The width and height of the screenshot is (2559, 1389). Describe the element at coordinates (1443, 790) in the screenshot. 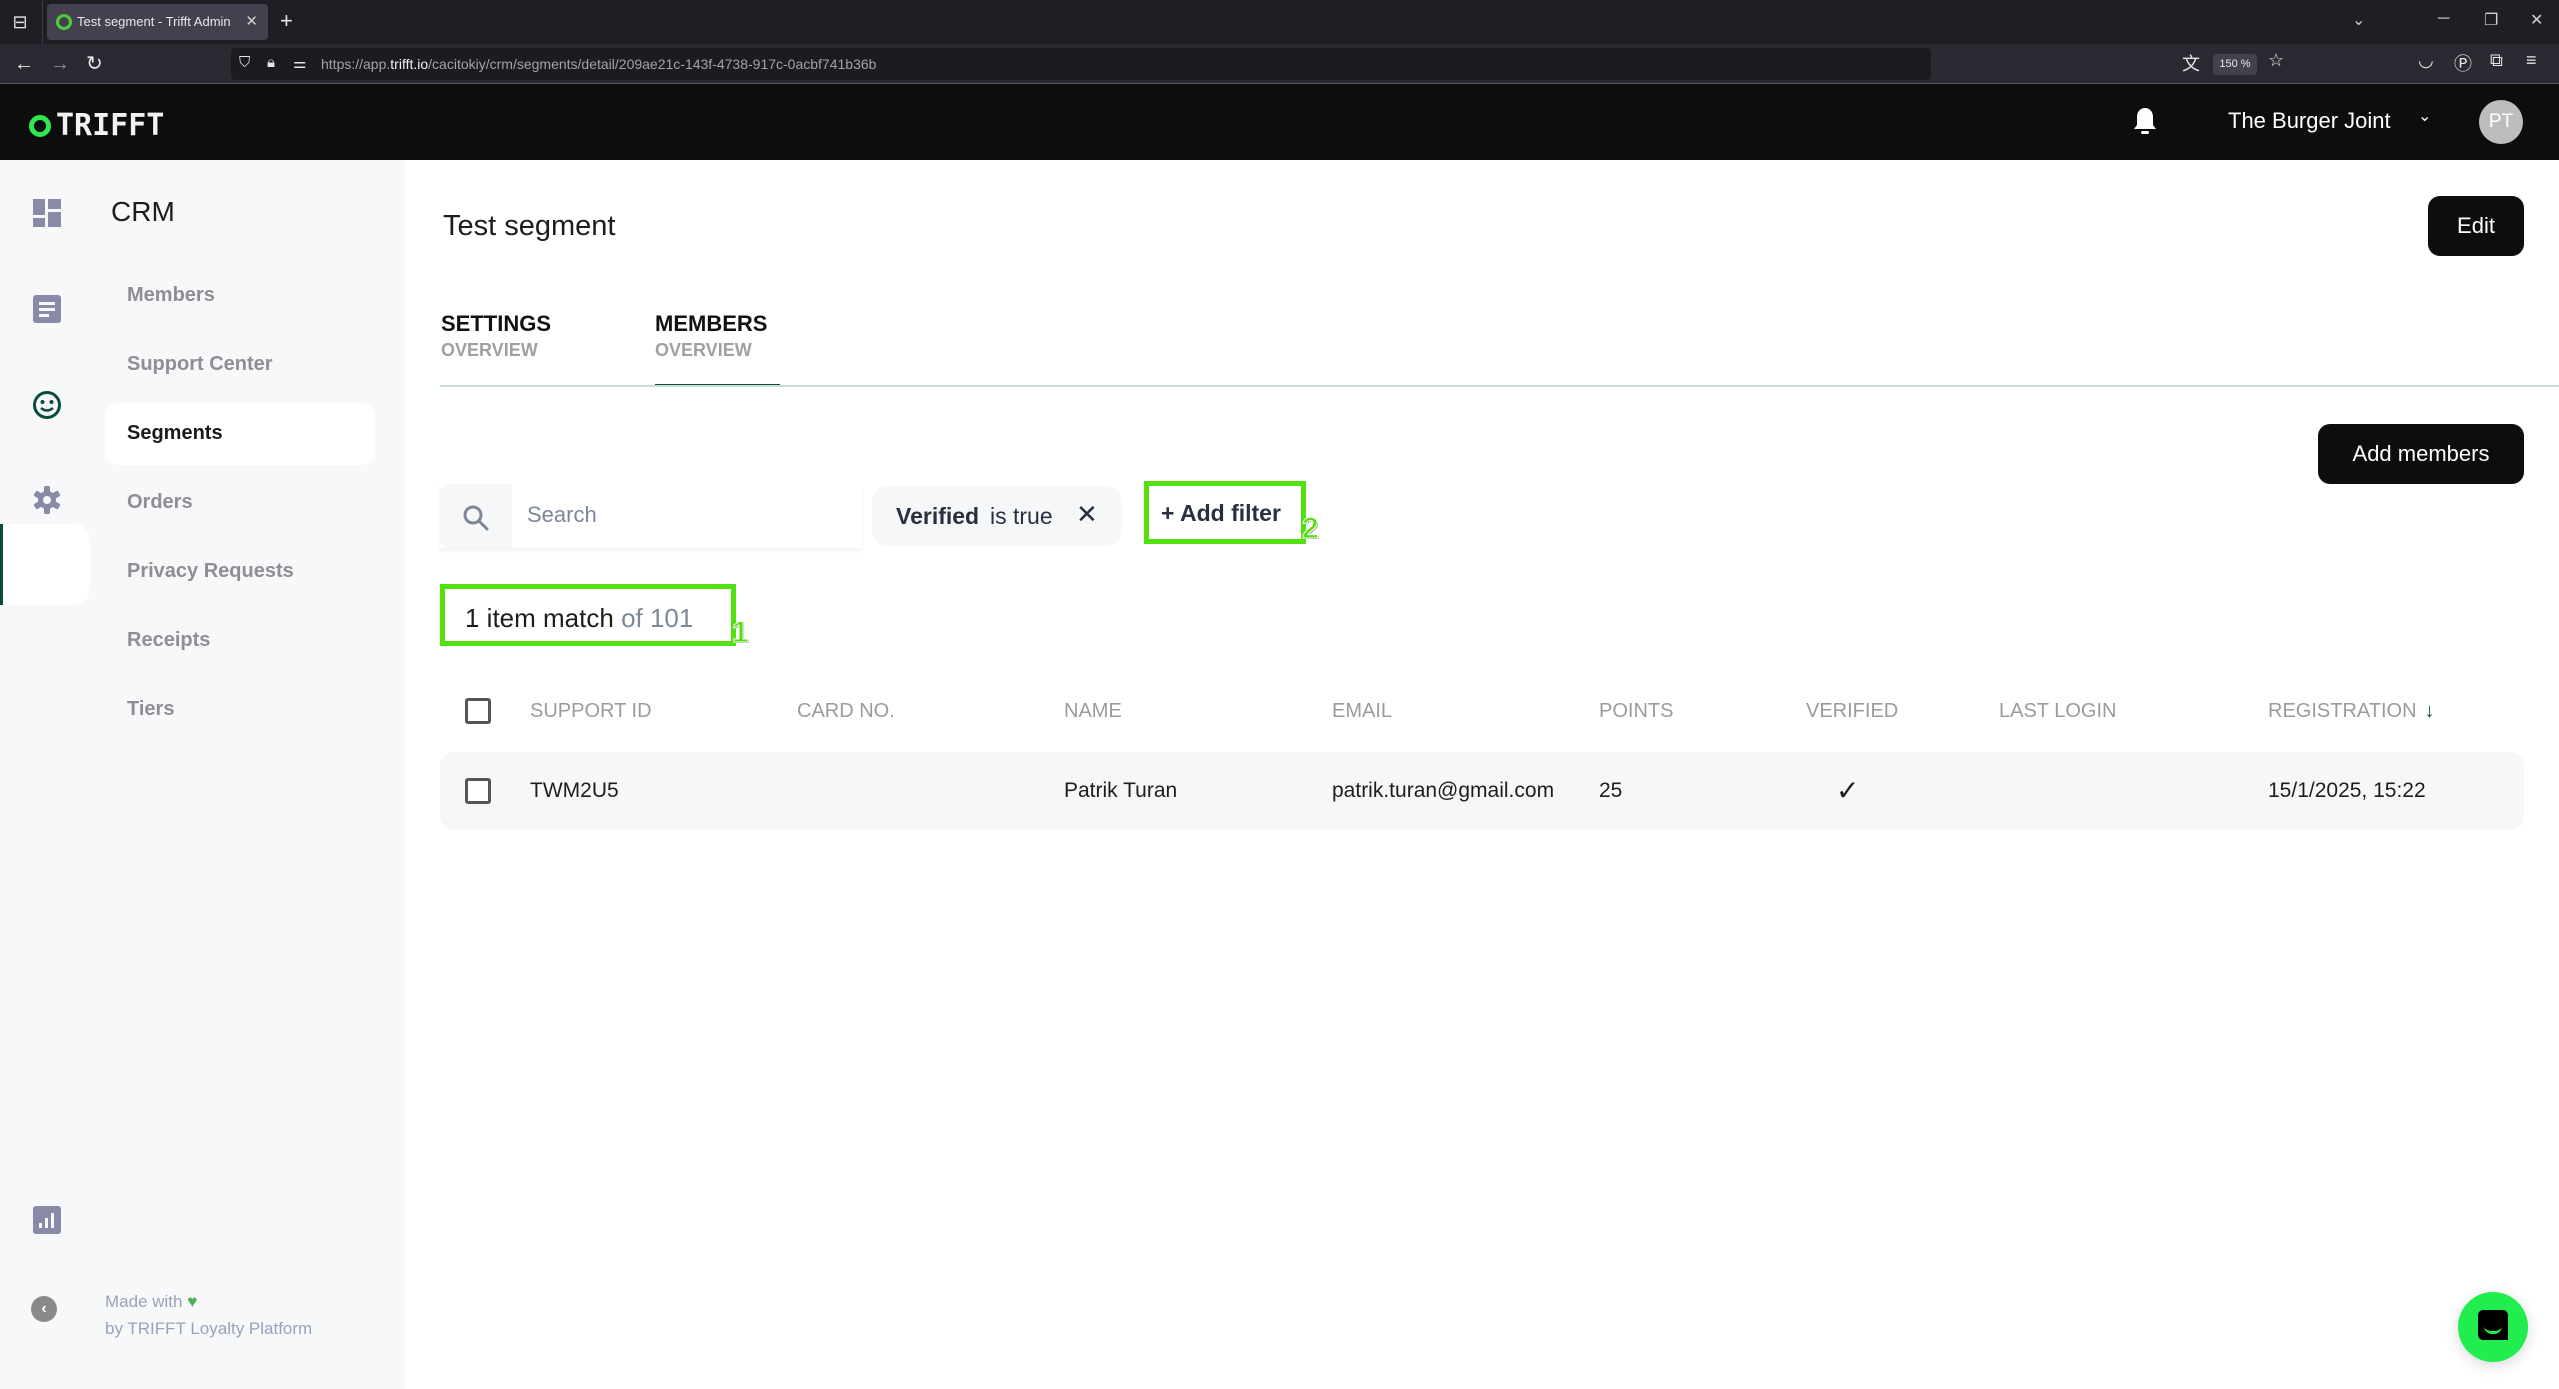

I see `cell-email: patrik.turan@gmail.com` at that location.